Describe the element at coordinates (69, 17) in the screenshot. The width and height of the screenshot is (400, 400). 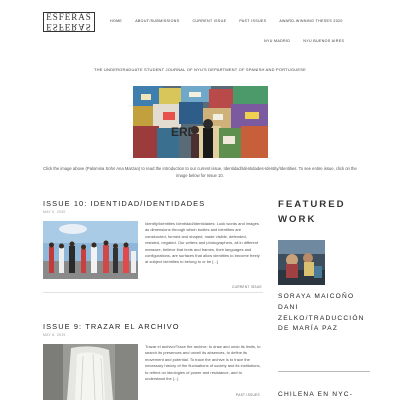
I see `logo-text: ESFERAS` at that location.